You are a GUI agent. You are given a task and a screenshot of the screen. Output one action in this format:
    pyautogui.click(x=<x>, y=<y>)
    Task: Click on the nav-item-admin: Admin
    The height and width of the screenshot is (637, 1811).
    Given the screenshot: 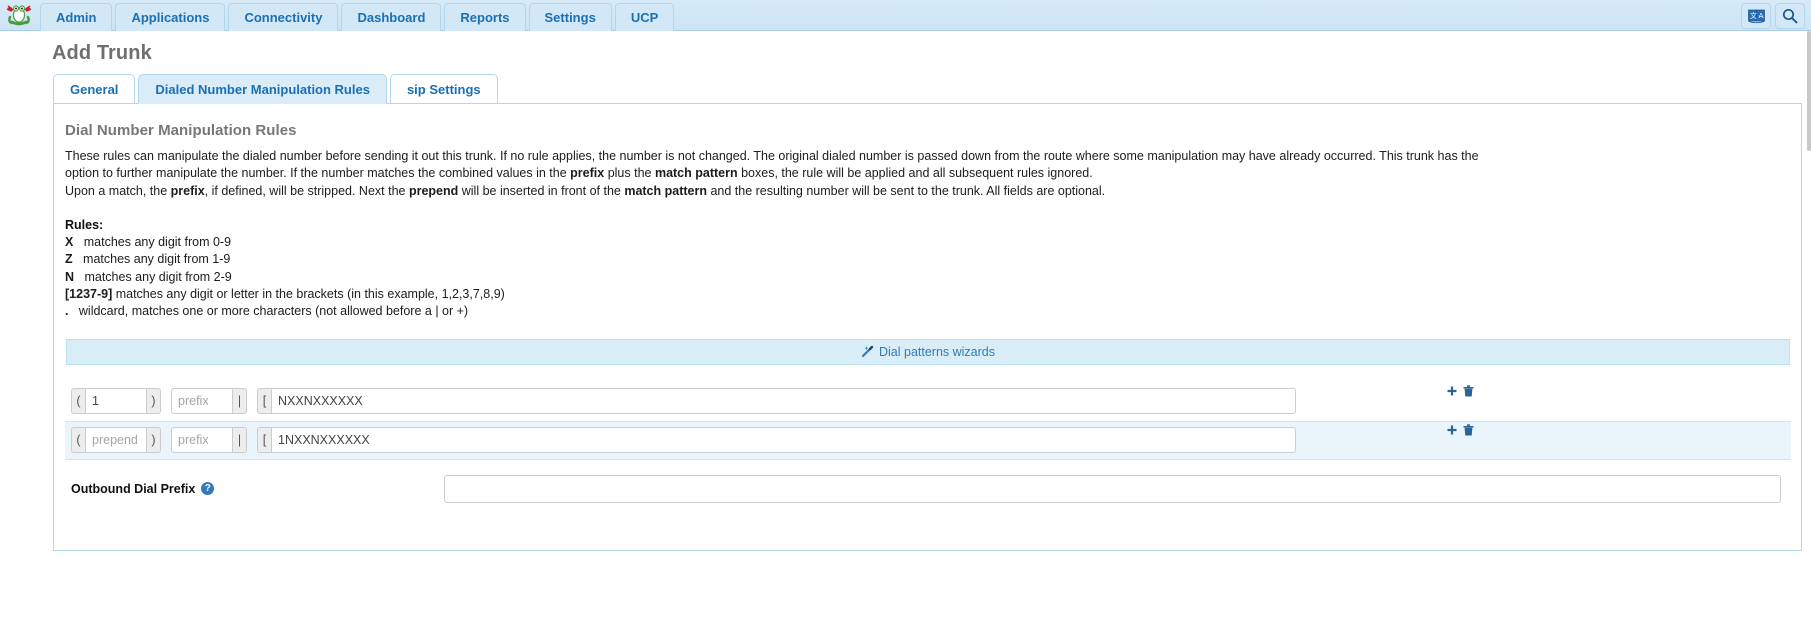 What is the action you would take?
    pyautogui.click(x=76, y=17)
    